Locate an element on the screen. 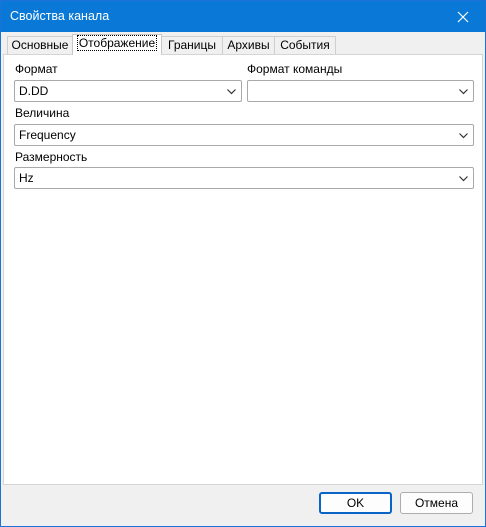 The height and width of the screenshot is (527, 486). tab-limits-label: Границы is located at coordinates (192, 45).